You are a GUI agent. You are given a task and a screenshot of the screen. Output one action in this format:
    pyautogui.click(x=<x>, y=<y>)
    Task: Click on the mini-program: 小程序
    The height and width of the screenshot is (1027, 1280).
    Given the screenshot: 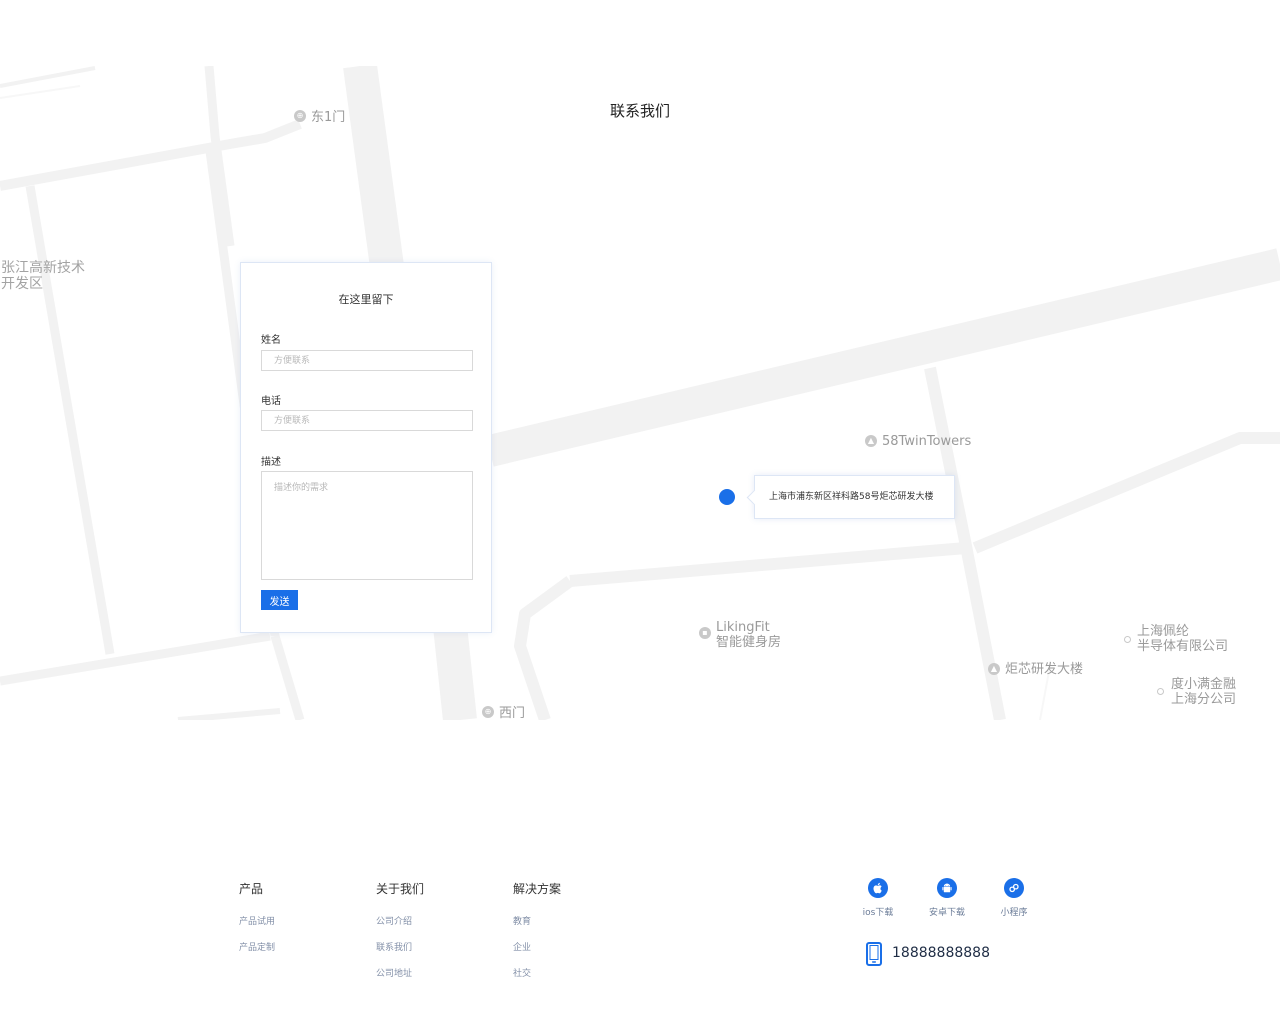 What is the action you would take?
    pyautogui.click(x=1014, y=898)
    